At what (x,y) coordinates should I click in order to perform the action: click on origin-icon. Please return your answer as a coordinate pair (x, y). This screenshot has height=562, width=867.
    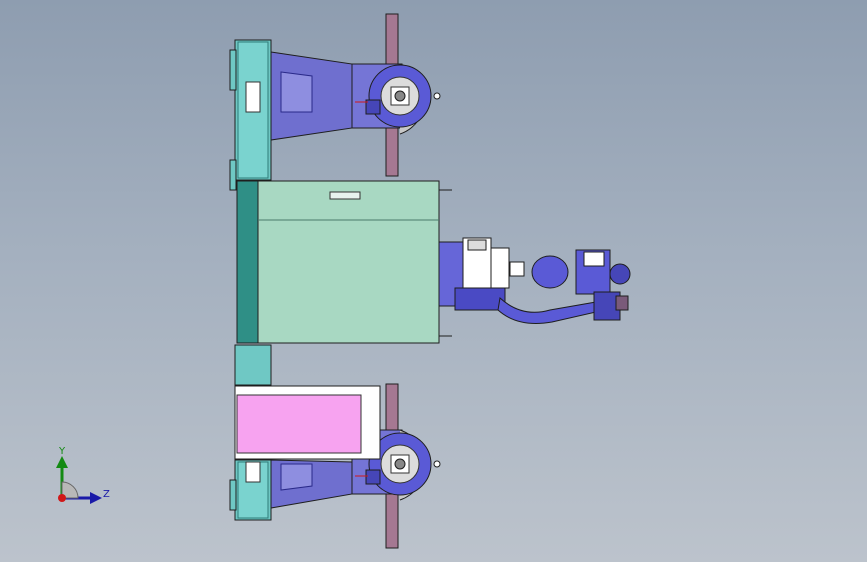
    Looking at the image, I should click on (62, 498).